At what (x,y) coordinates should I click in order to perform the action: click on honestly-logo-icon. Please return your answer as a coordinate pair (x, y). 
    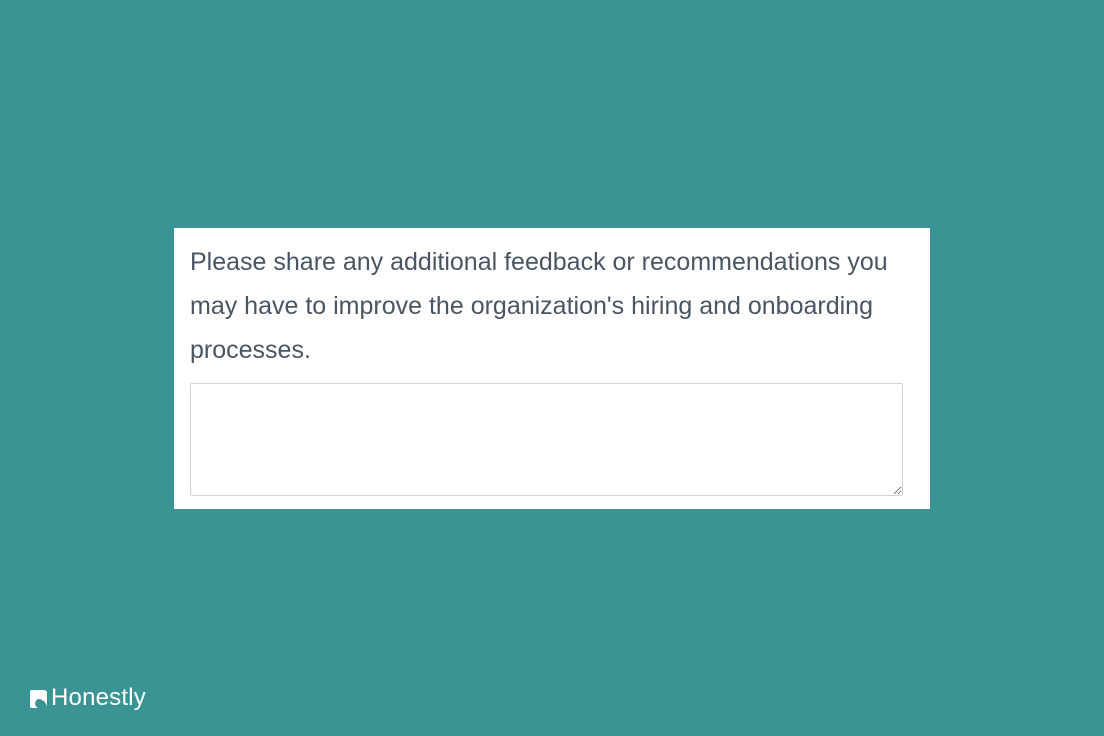
    Looking at the image, I should click on (38, 698).